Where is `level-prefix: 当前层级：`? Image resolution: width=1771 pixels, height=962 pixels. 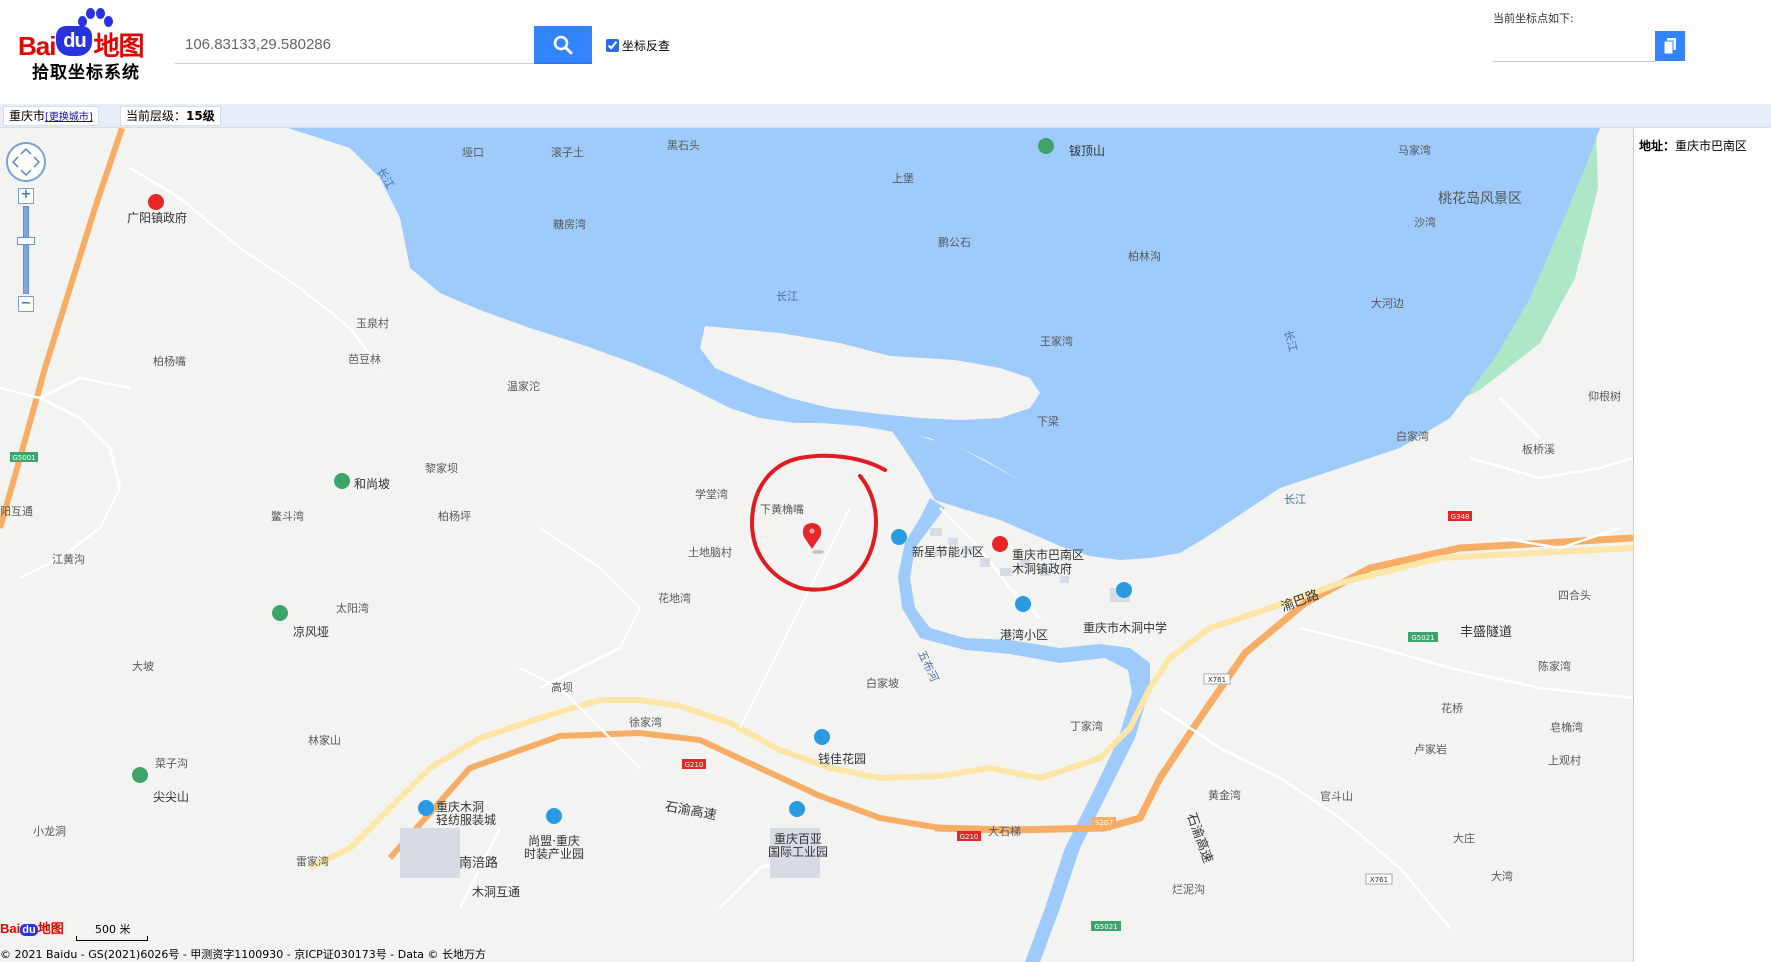 level-prefix: 当前层级： is located at coordinates (156, 116).